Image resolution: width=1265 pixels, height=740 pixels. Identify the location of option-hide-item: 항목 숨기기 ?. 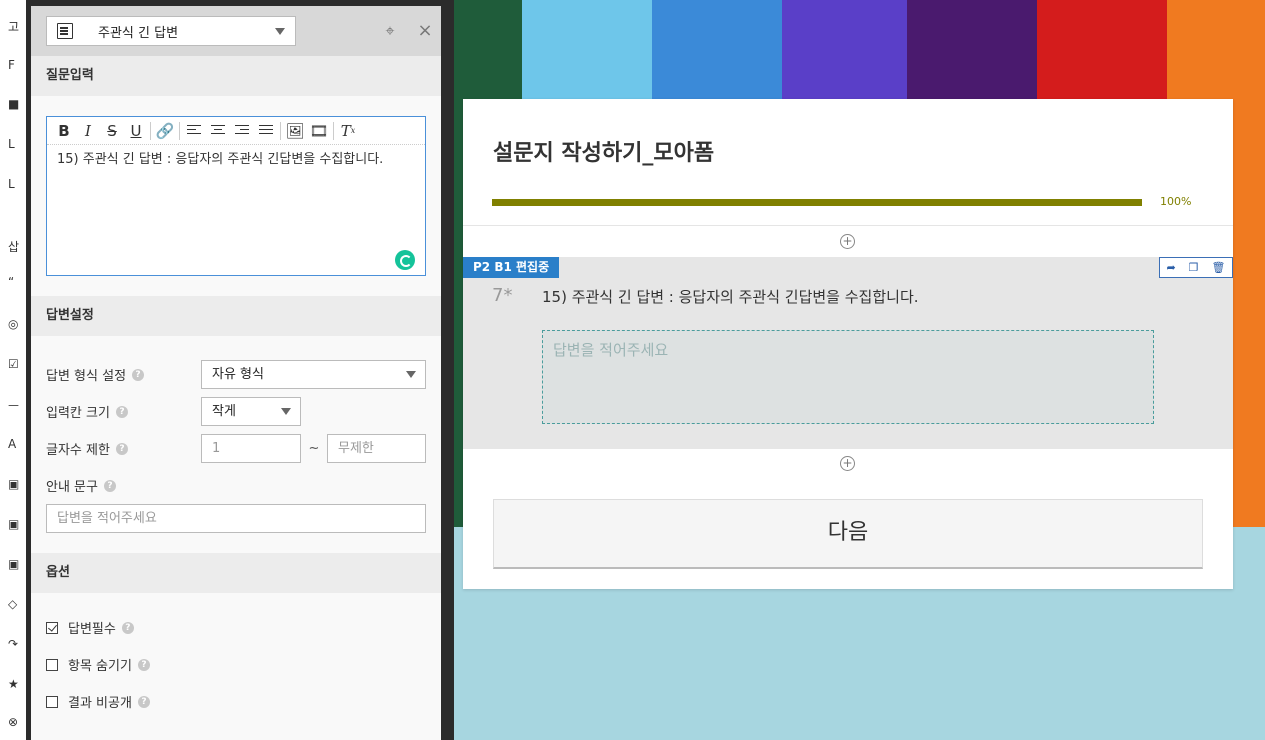
(236, 664).